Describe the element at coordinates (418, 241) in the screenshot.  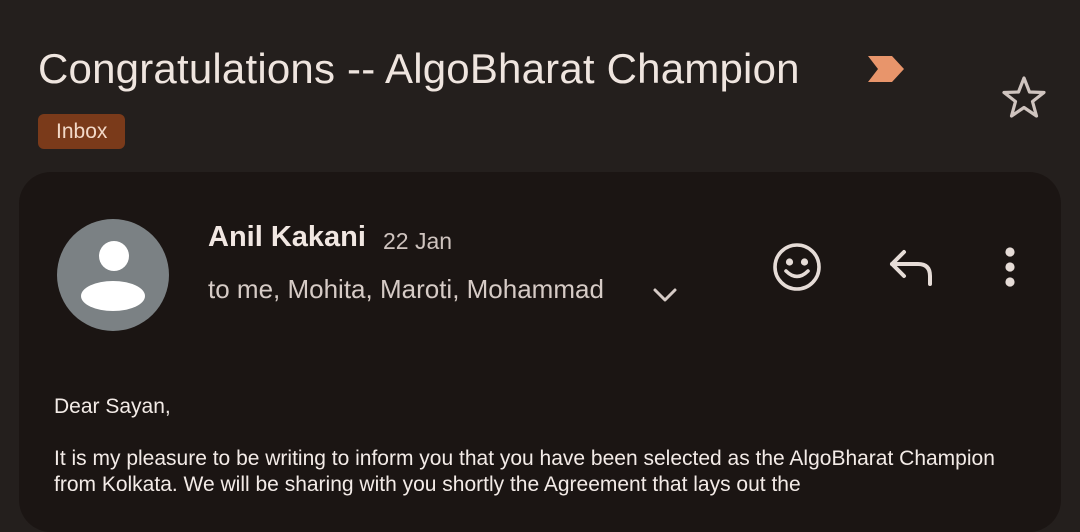
I see `message-date: 22 Jan` at that location.